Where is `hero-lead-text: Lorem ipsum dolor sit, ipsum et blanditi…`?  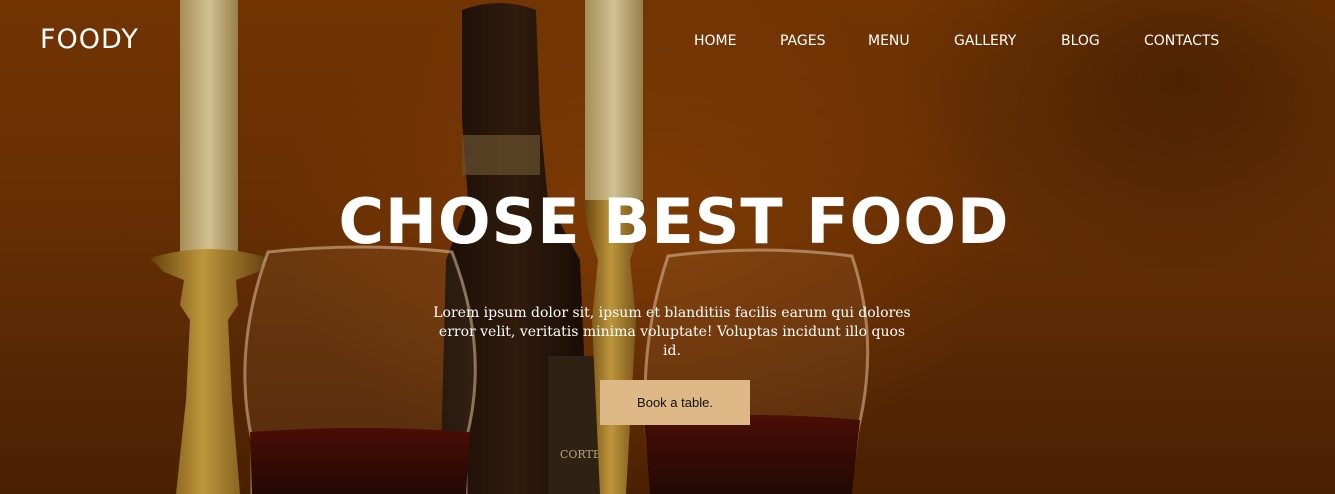
hero-lead-text: Lorem ipsum dolor sit, ipsum et blanditi… is located at coordinates (672, 332).